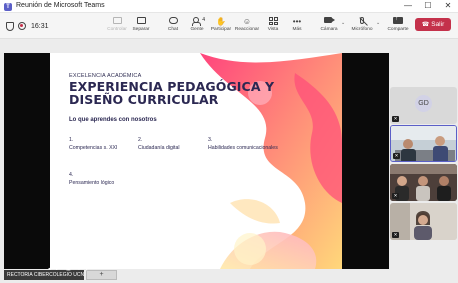  I want to click on slide-item-4: 4. Pensamiento lógico, so click(92, 179).